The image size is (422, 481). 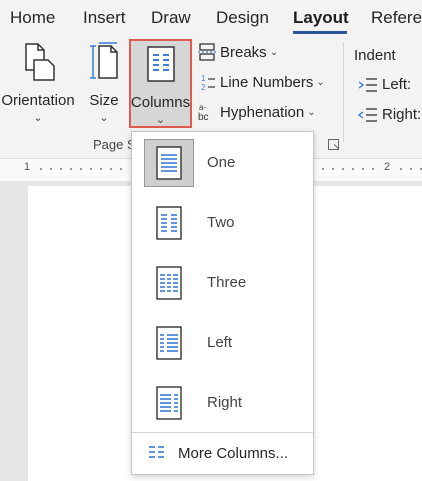 What do you see at coordinates (207, 82) in the screenshot?
I see `line-numbers-icon: 1 2` at bounding box center [207, 82].